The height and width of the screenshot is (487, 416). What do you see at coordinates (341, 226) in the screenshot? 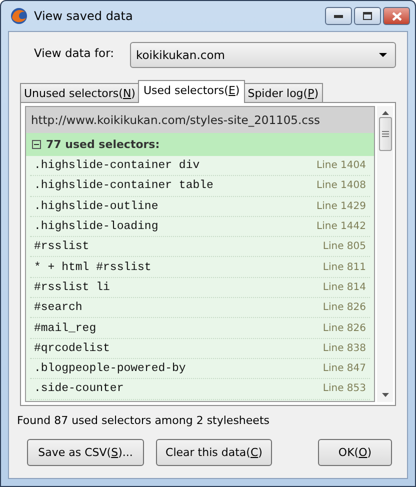
I see `line-number: Line 1442` at bounding box center [341, 226].